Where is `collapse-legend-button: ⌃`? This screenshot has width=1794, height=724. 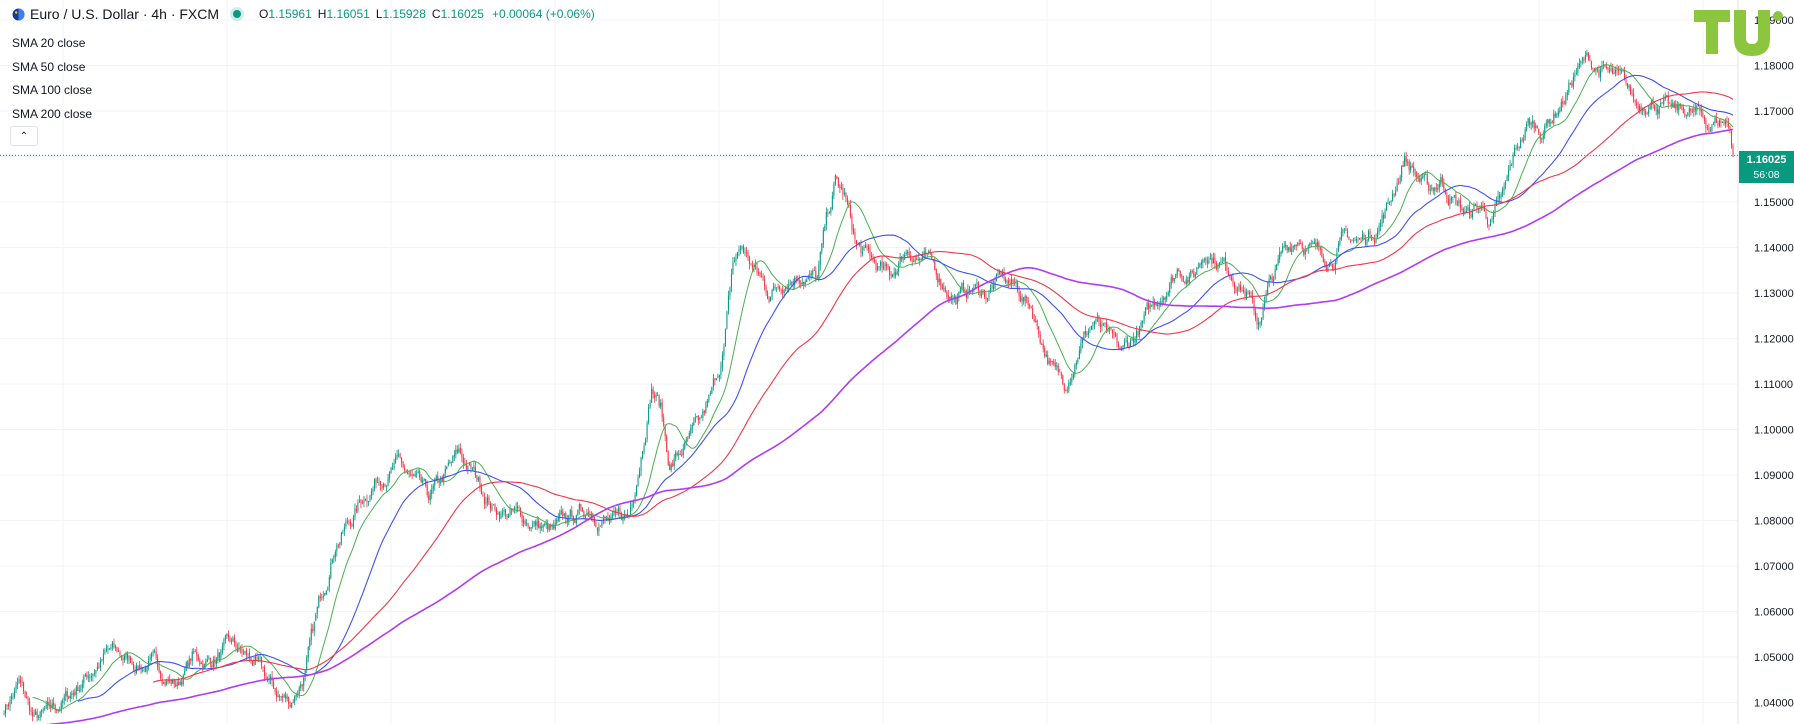 collapse-legend-button: ⌃ is located at coordinates (24, 136).